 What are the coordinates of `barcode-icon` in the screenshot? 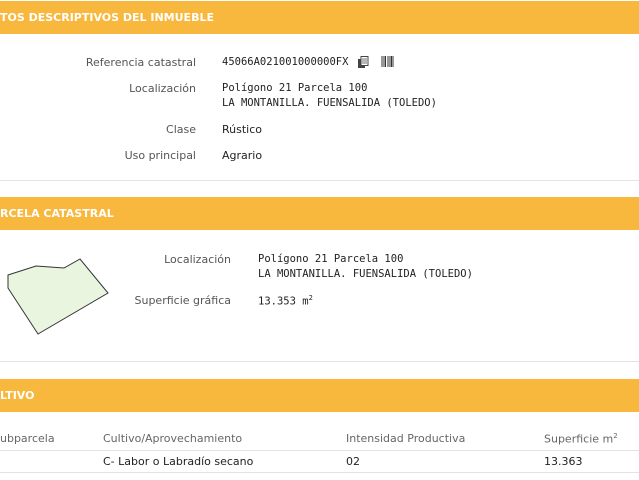 It's located at (387, 61).